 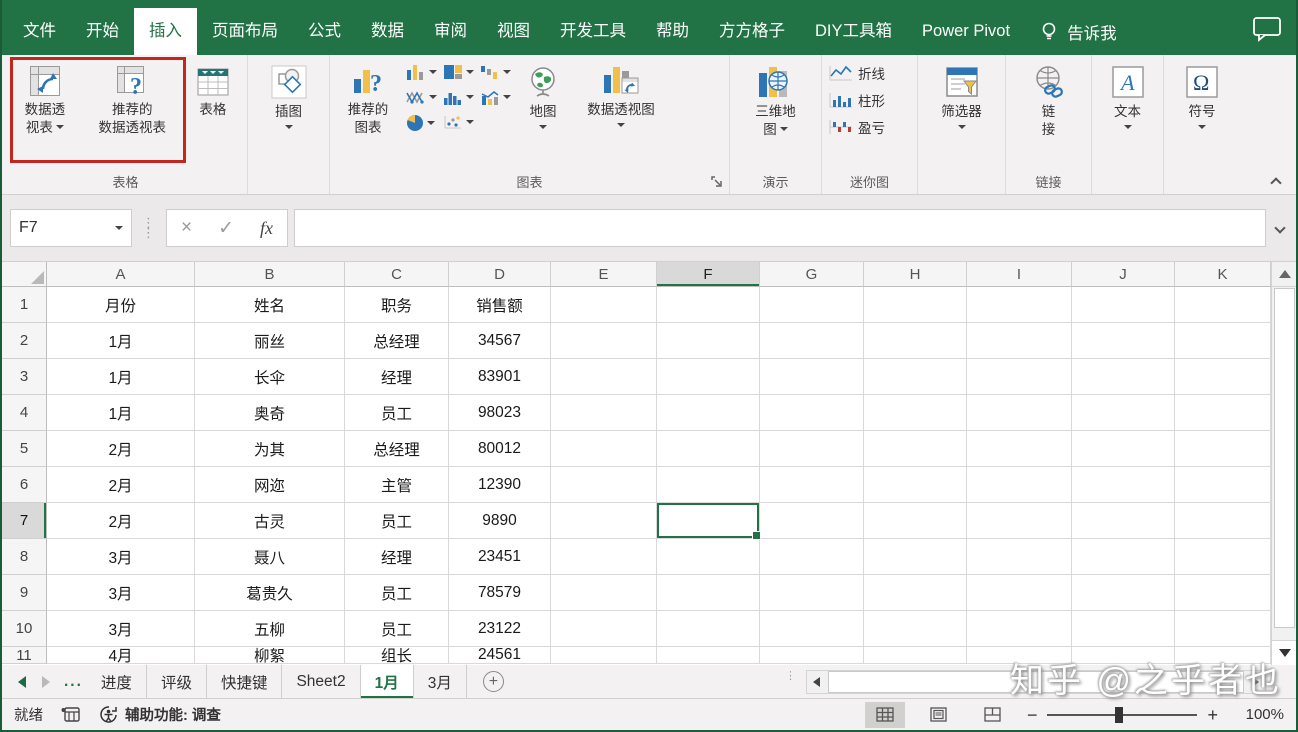 What do you see at coordinates (915, 305) in the screenshot?
I see `cell-H1` at bounding box center [915, 305].